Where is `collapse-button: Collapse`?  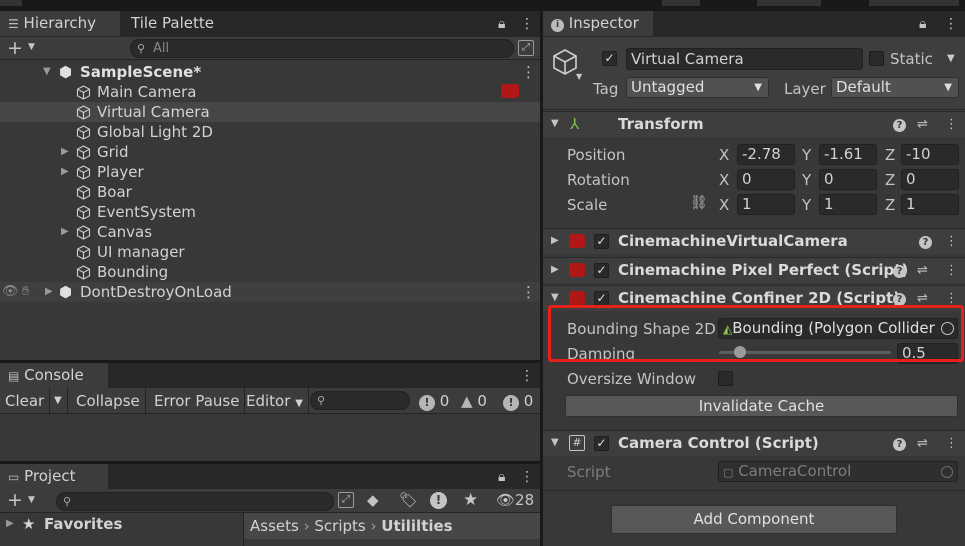 collapse-button: Collapse is located at coordinates (108, 401).